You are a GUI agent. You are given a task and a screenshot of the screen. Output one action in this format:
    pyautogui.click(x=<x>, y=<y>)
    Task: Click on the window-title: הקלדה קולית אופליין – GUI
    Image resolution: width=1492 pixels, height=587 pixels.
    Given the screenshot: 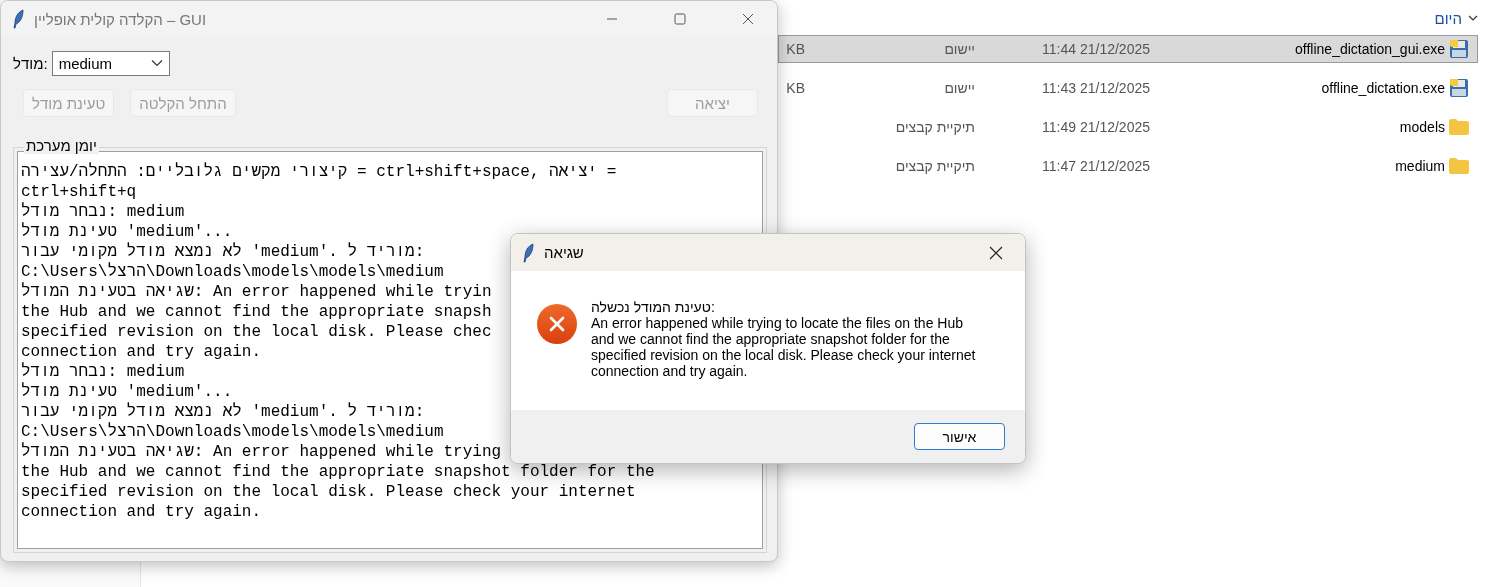 What is the action you would take?
    pyautogui.click(x=121, y=19)
    